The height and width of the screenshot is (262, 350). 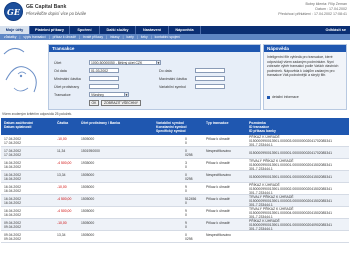 I want to click on transaction-type-select: Všechny ▼, so click(x=109, y=94).